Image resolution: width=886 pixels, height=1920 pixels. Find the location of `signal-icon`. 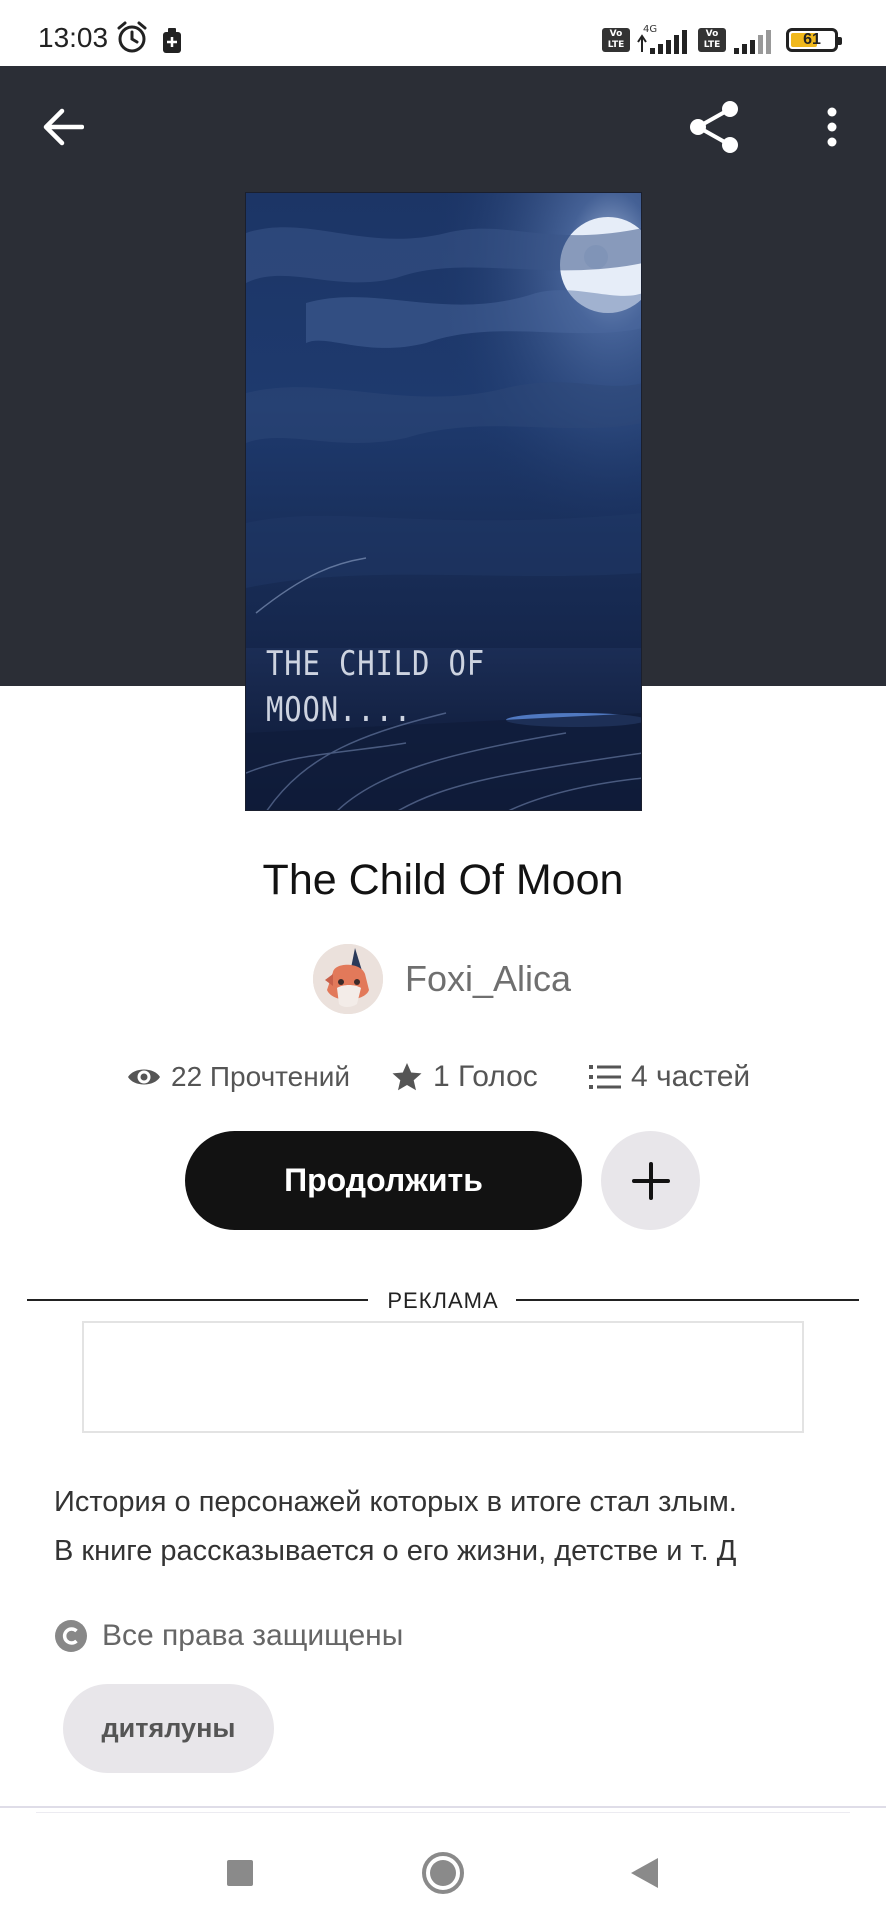

signal-icon is located at coordinates (664, 45).